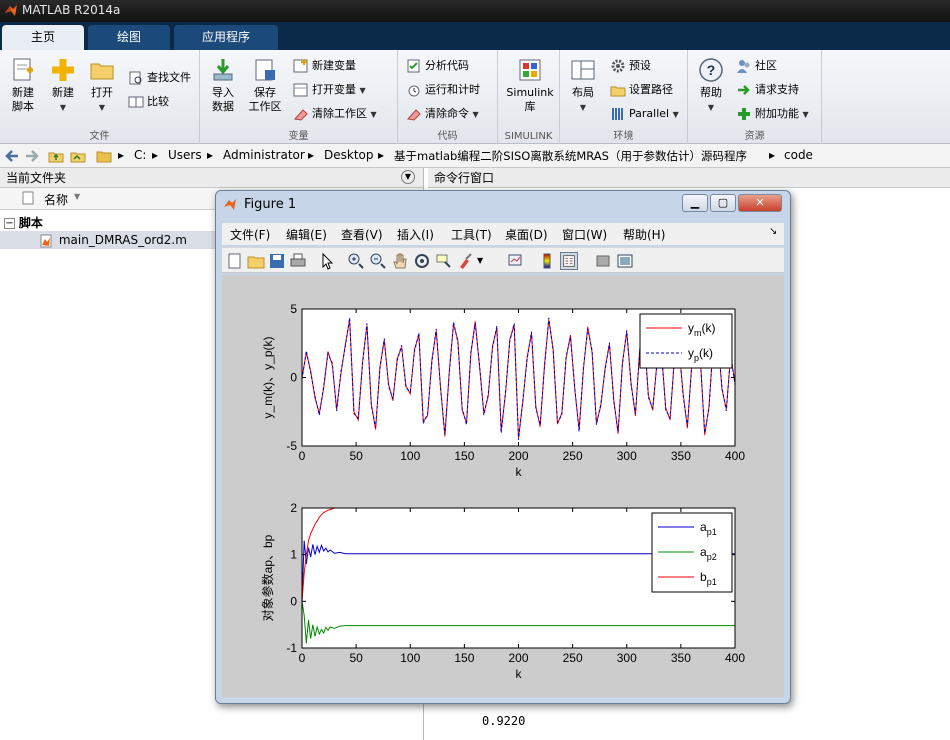  Describe the element at coordinates (378, 261) in the screenshot. I see `zoom-out-icon` at that location.